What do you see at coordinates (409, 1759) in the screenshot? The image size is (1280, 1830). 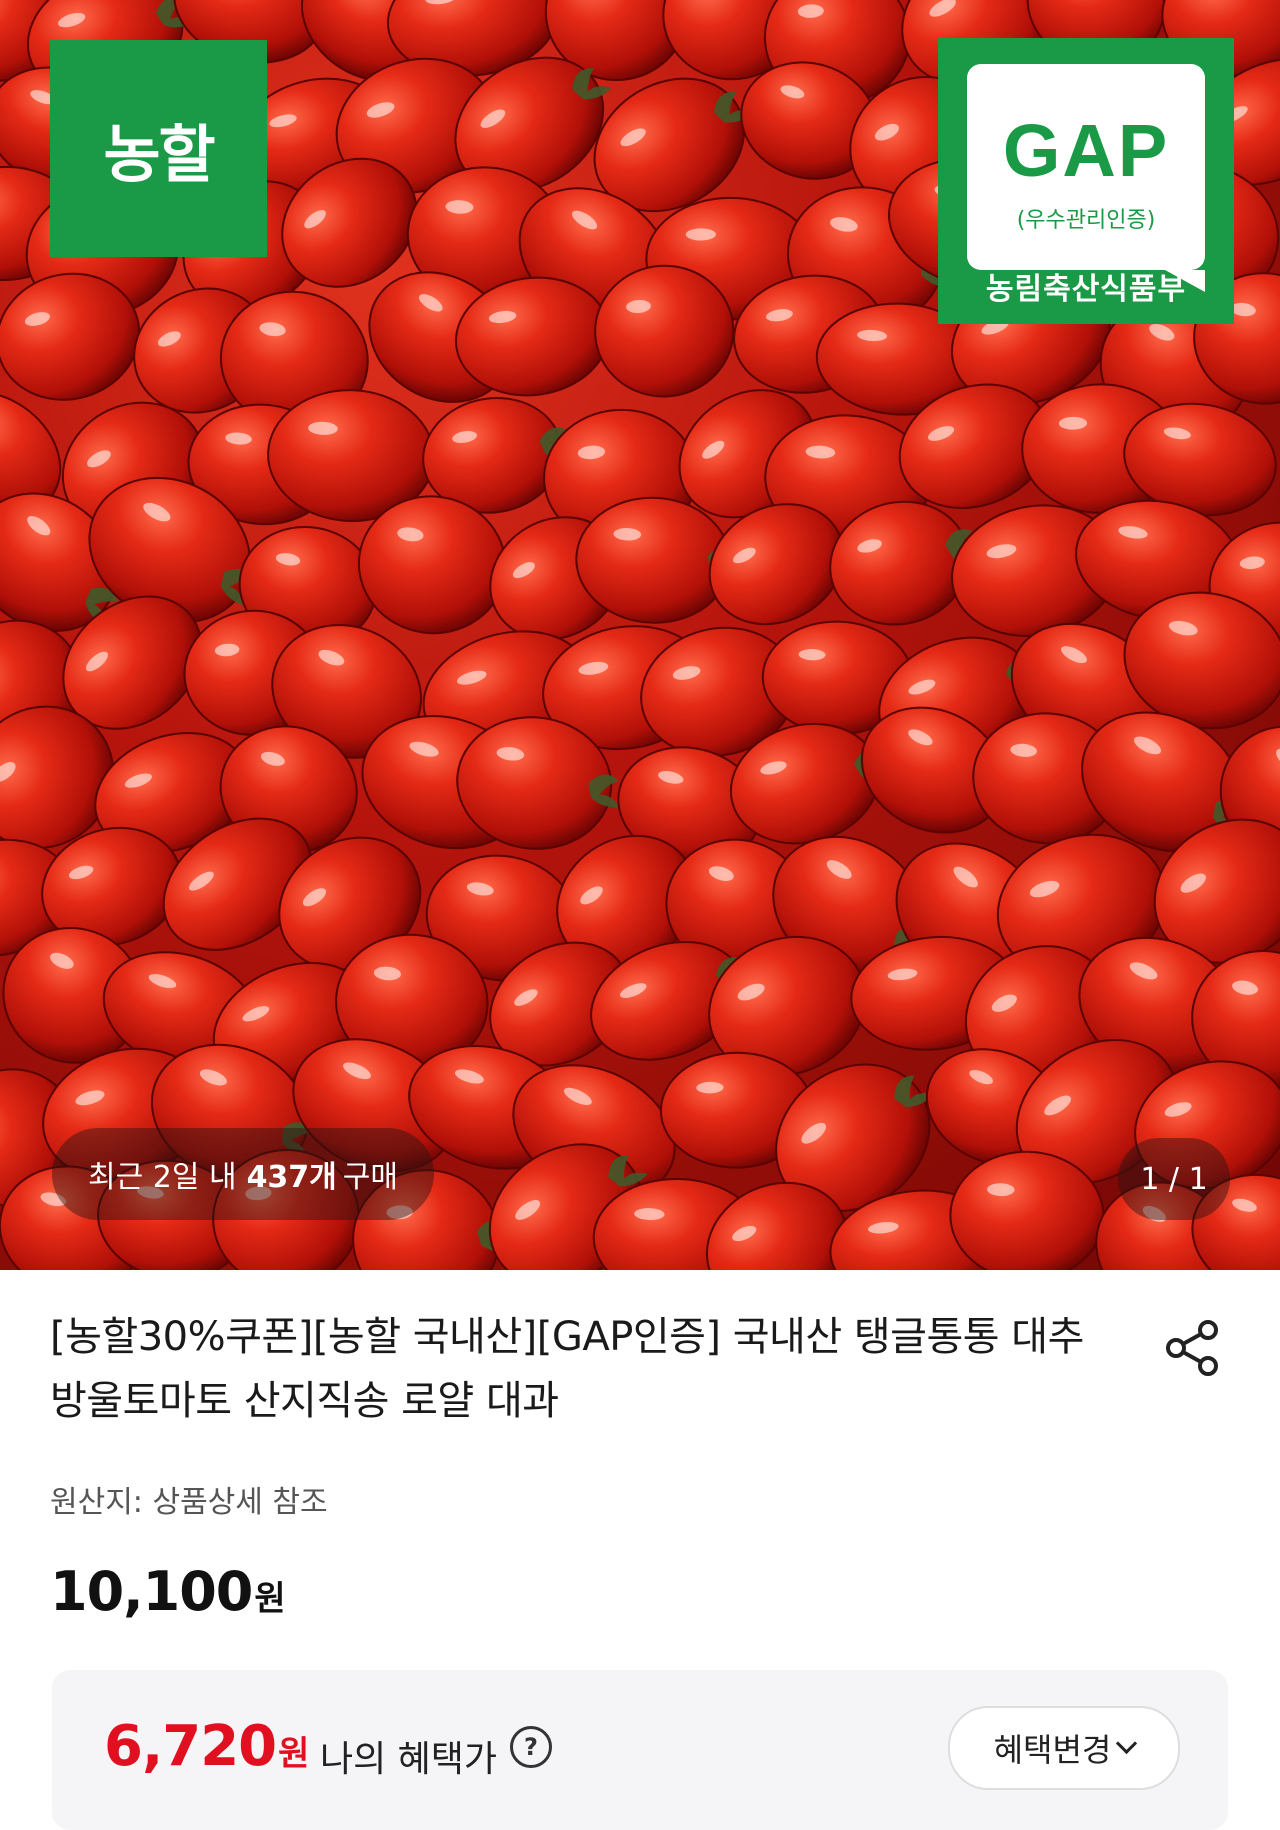 I see `benefit-label: 나의 혜택가` at bounding box center [409, 1759].